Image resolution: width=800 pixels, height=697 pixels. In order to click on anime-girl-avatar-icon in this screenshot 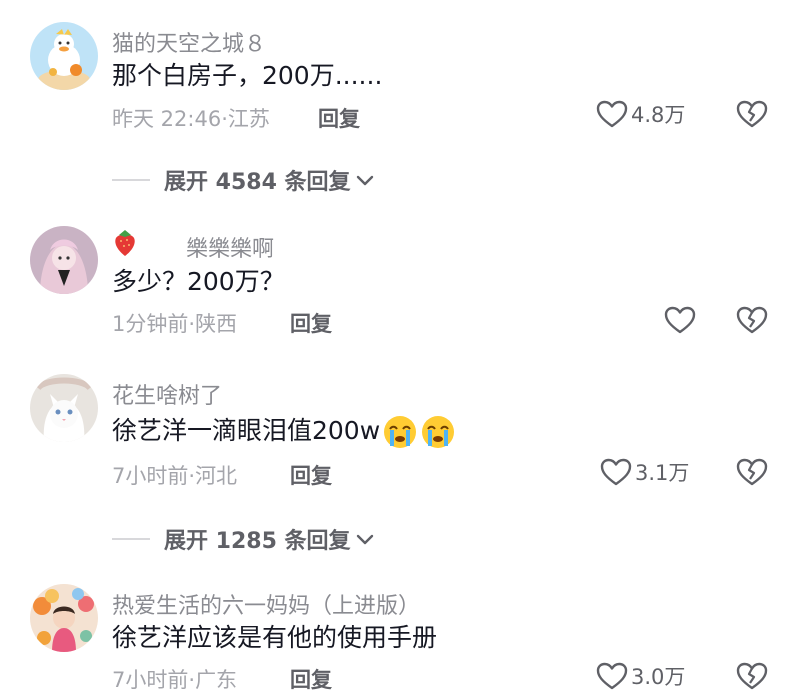, I will do `click(64, 260)`.